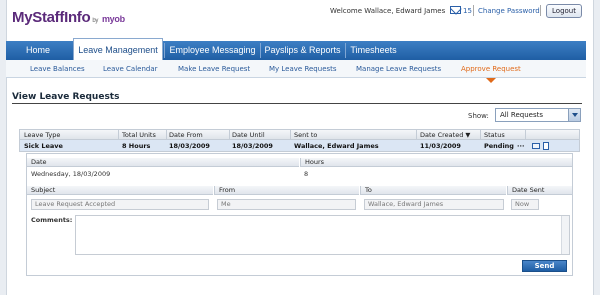 The image size is (600, 295). What do you see at coordinates (521, 115) in the screenshot?
I see `show-filter-value: All Requests` at bounding box center [521, 115].